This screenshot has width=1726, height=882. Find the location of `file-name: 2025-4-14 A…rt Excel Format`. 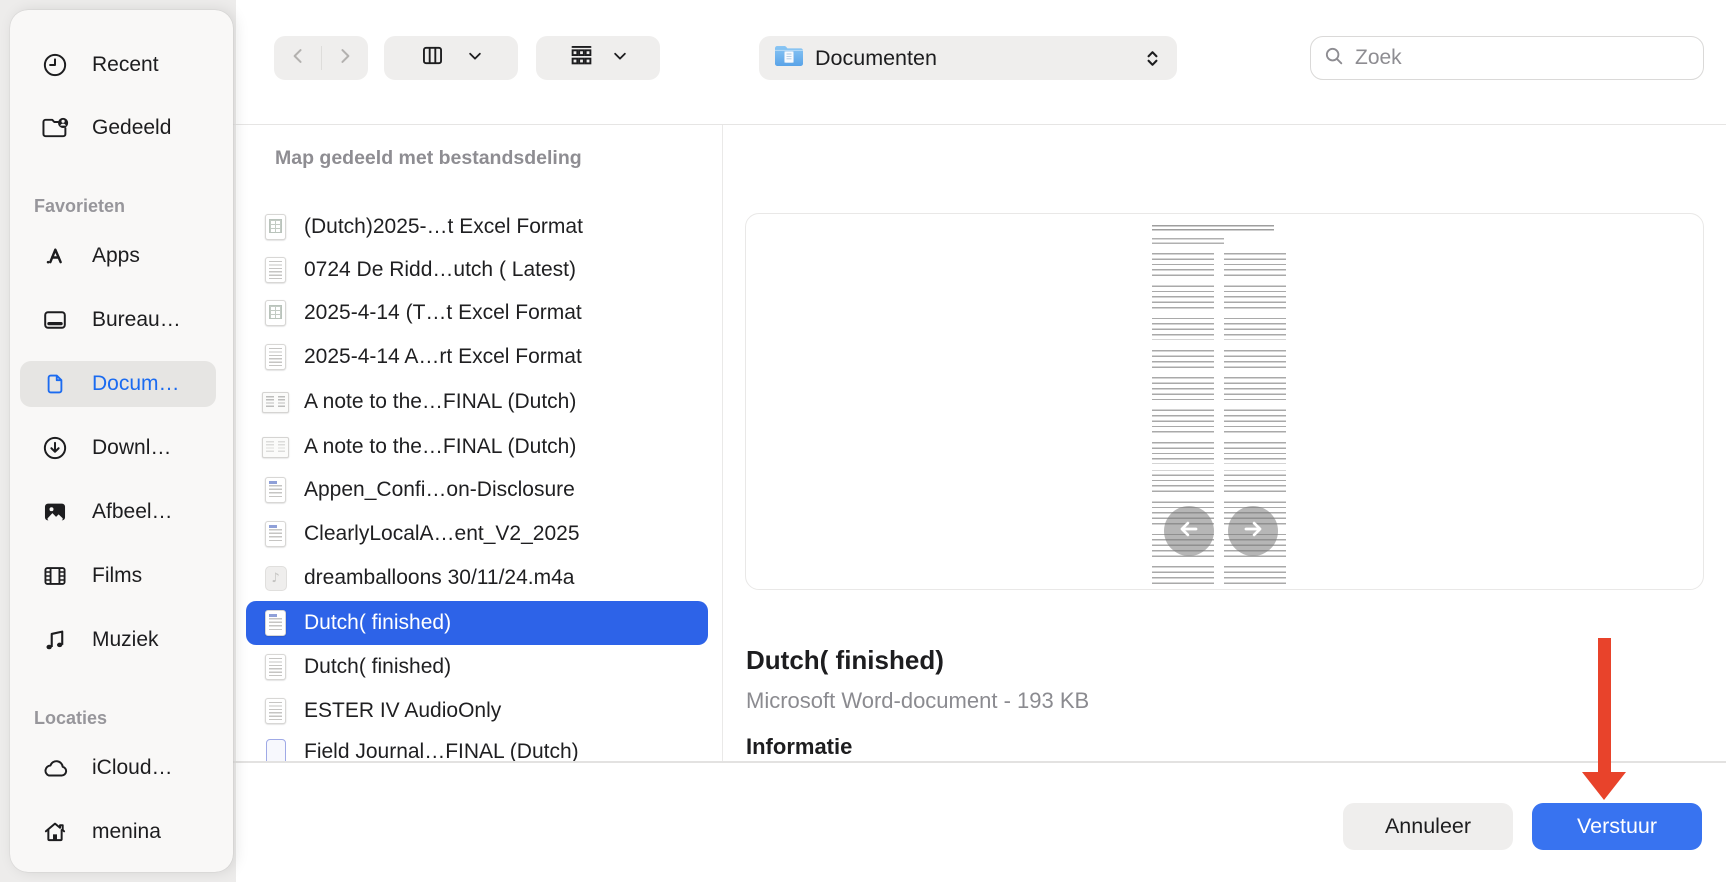

file-name: 2025-4-14 A…rt Excel Format is located at coordinates (443, 356).